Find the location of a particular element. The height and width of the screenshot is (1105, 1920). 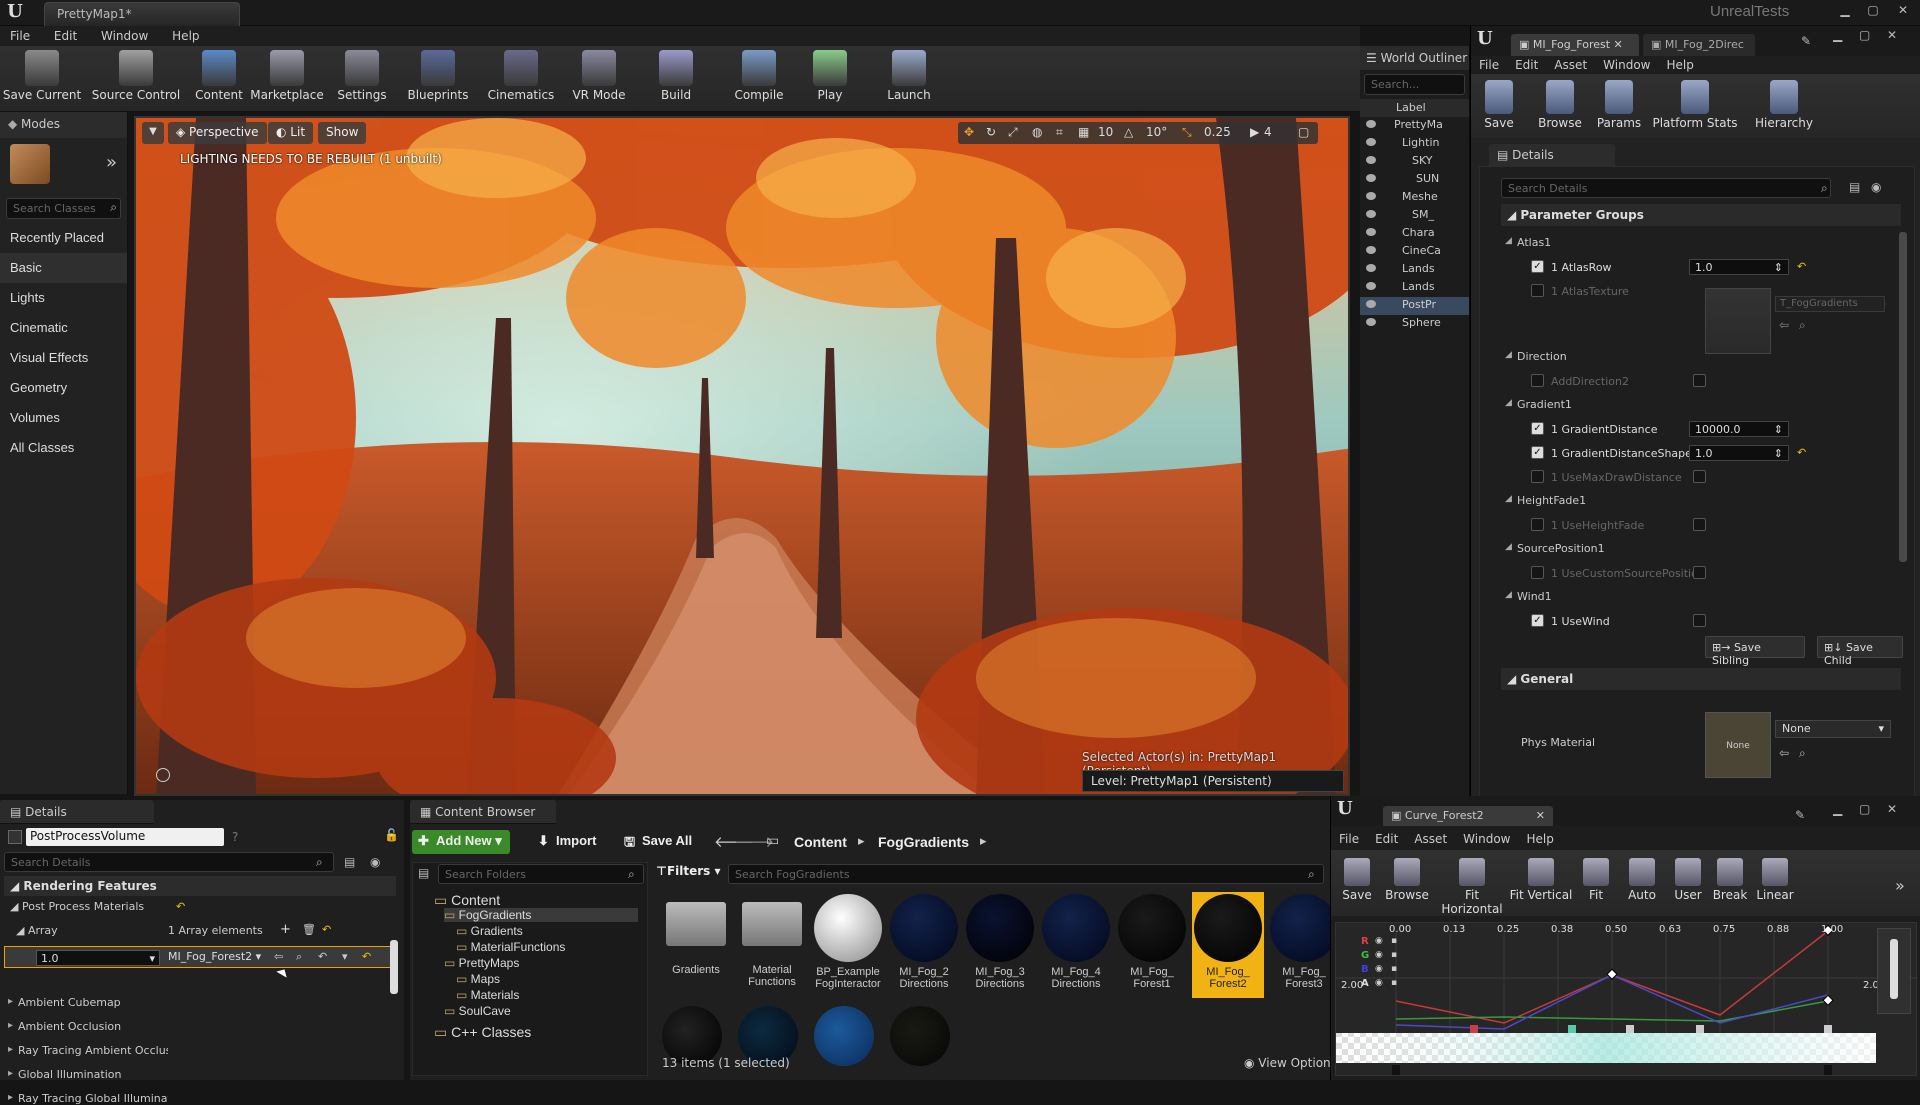

rotate-icon: ↻ is located at coordinates (991, 132).